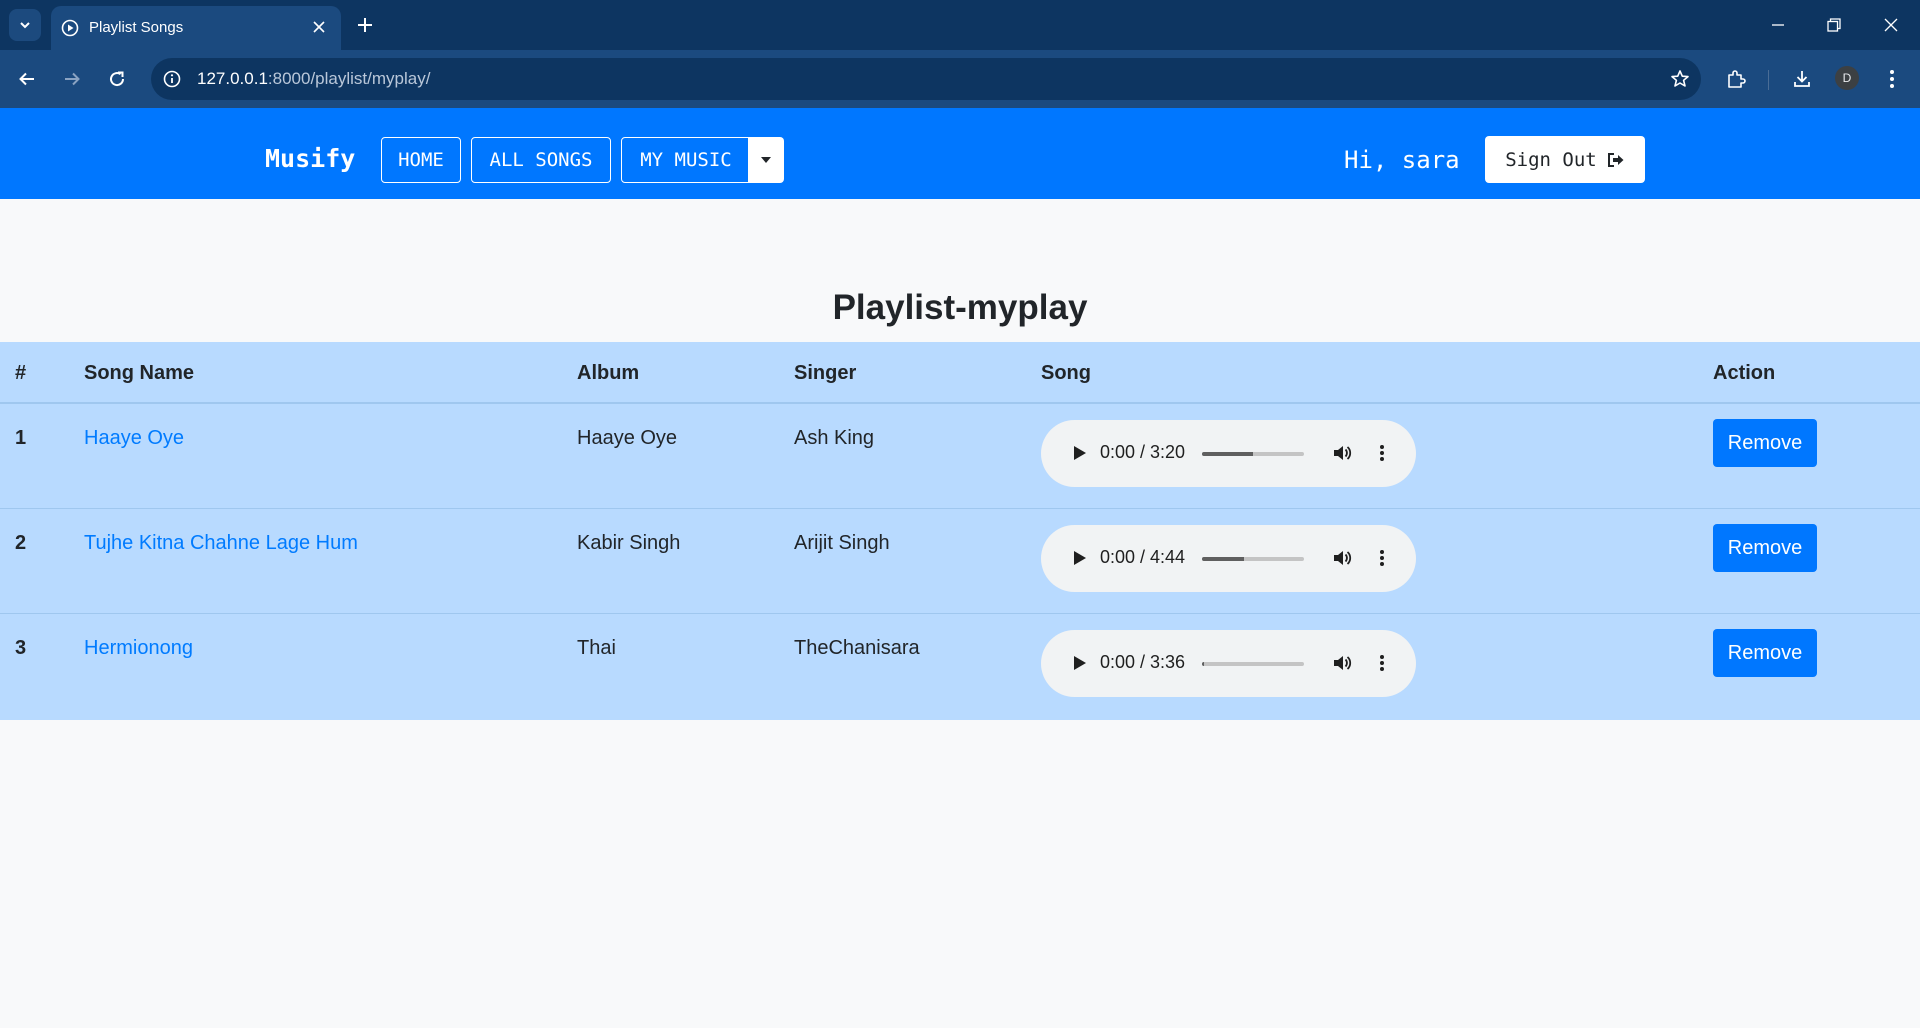  I want to click on tab-search-button, so click(25, 25).